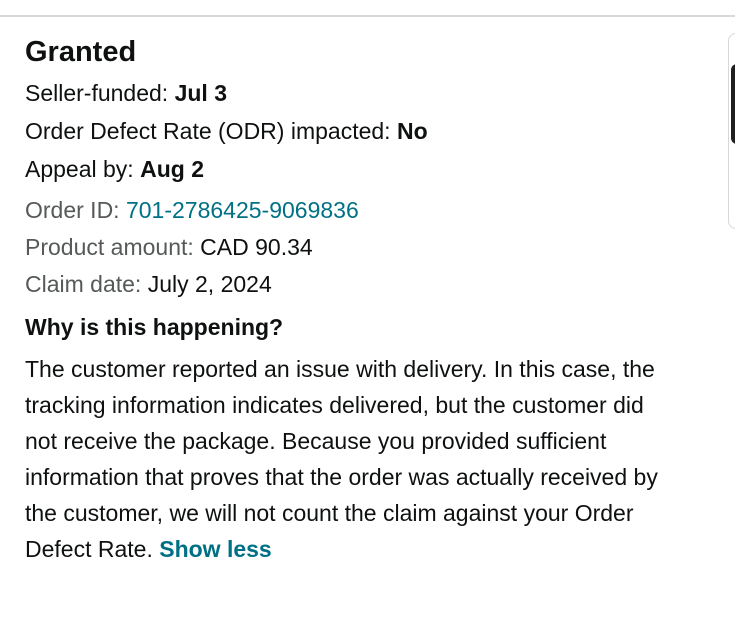  I want to click on appeal-by-label: Appeal by:, so click(83, 169).